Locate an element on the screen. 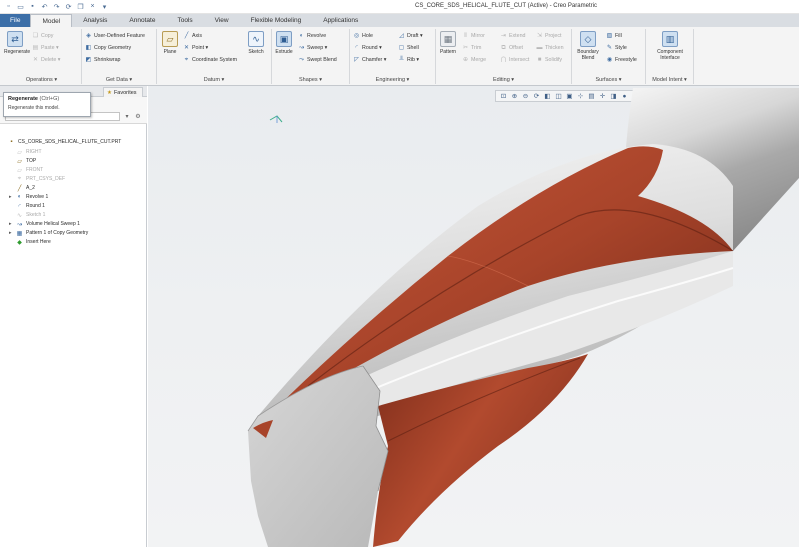 Image resolution: width=799 pixels, height=547 pixels. chamfer-button: ◸ Chamfer ▾ is located at coordinates (369, 60).